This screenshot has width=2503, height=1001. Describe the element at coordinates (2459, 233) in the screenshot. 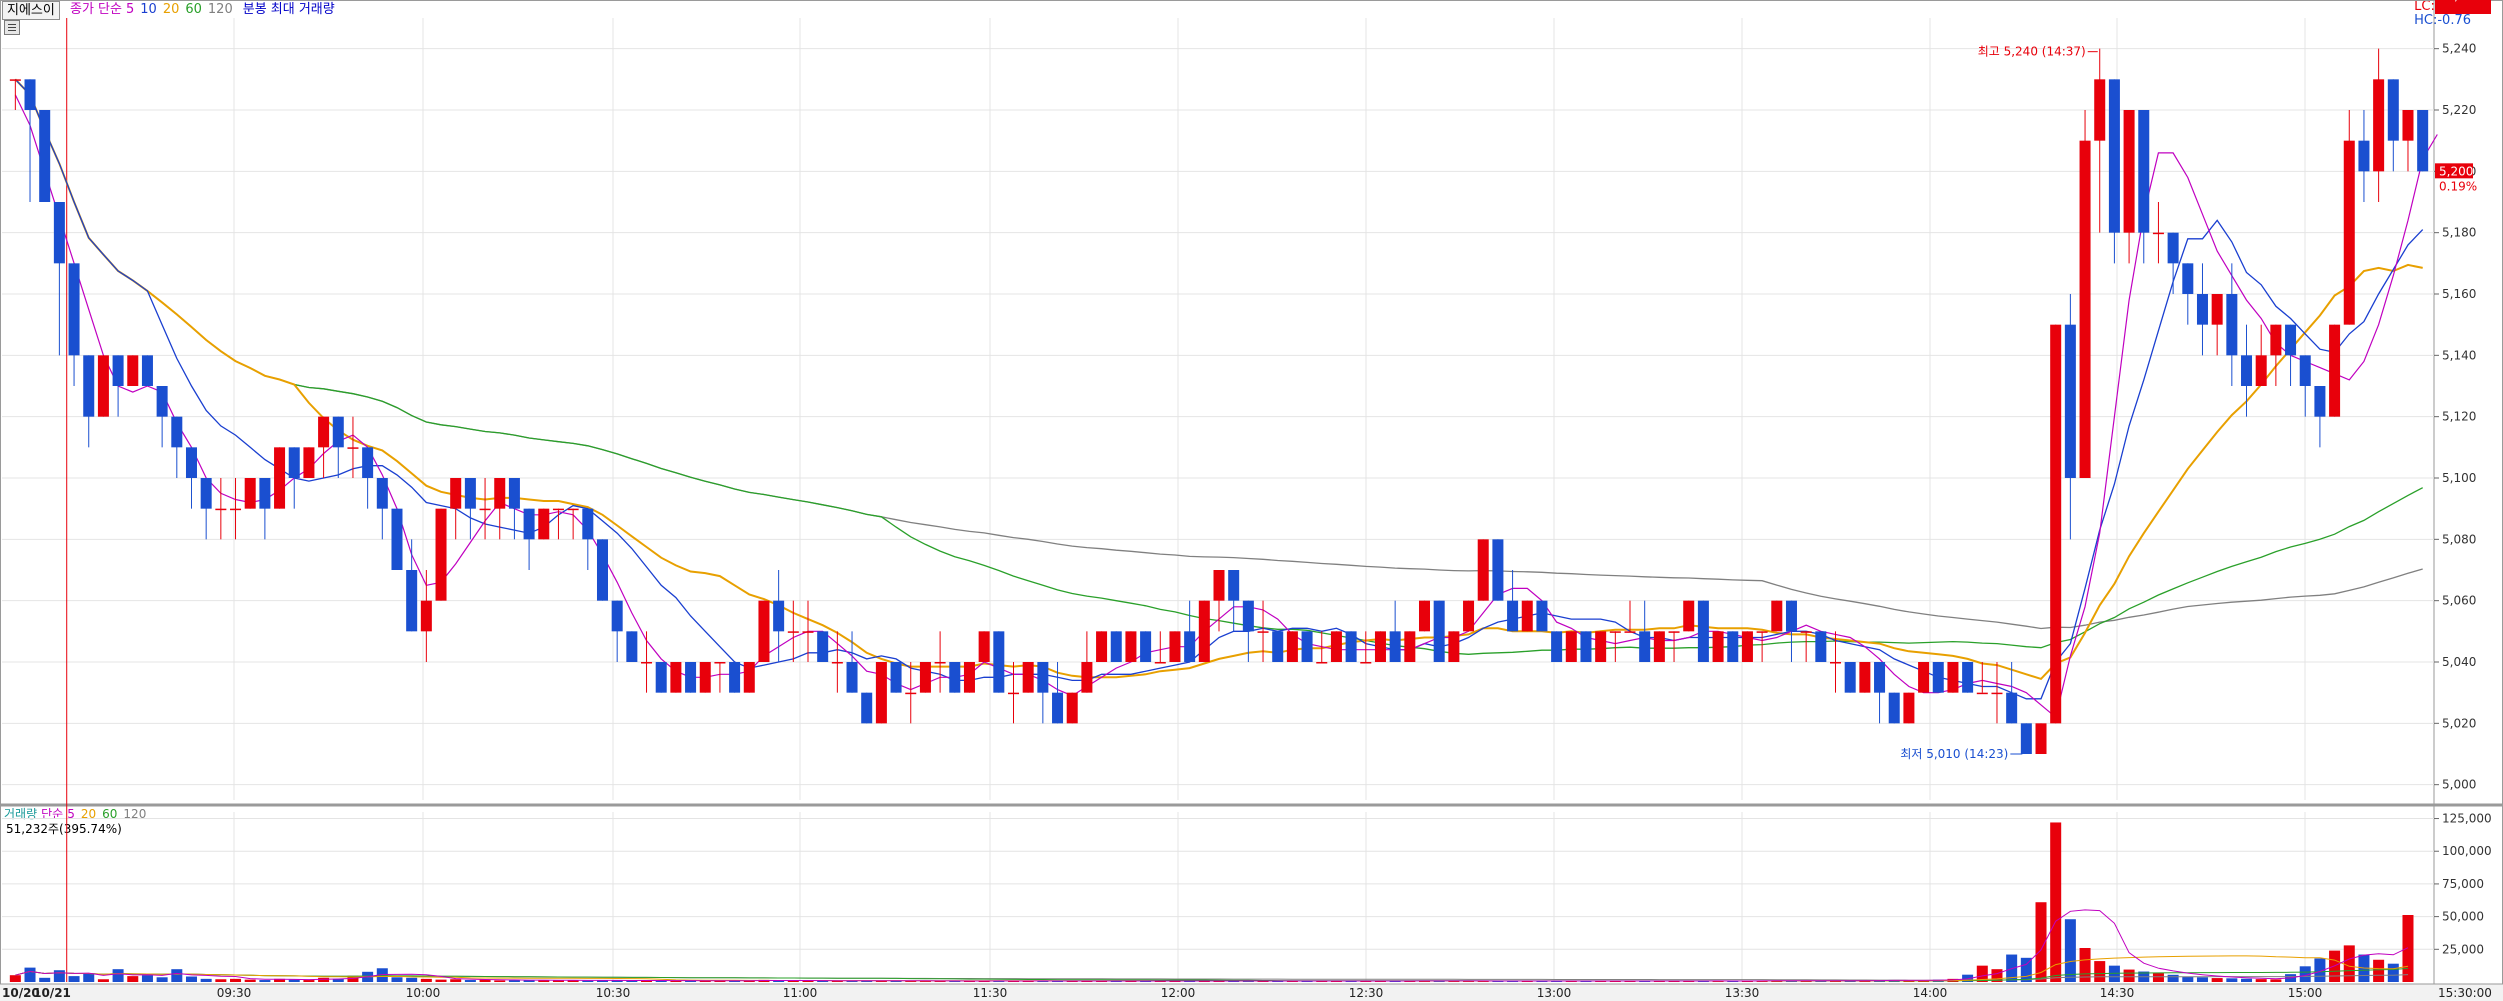

I see `price-tick-label: 5,180` at that location.